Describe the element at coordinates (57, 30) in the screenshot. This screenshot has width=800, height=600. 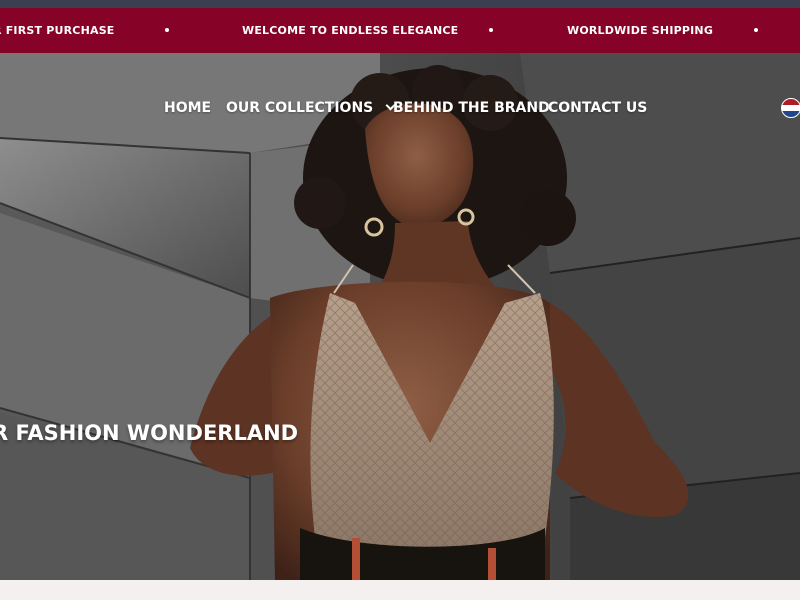
I see `announcement-first-purchase: R FIRST PURCHASE` at that location.